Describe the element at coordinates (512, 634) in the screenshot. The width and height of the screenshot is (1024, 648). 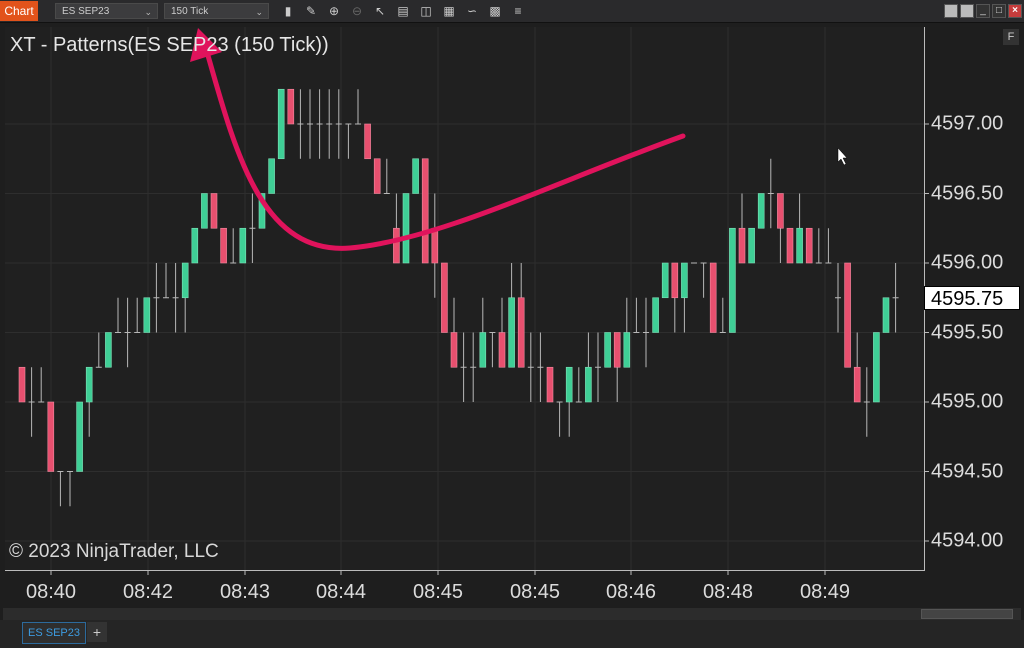
I see `instrument-tab-bar: ES SEP23 +` at that location.